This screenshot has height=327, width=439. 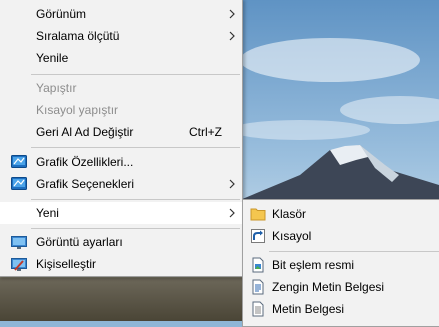 I want to click on menu-item-sort-by: Sıralama ölçütü, so click(x=121, y=36).